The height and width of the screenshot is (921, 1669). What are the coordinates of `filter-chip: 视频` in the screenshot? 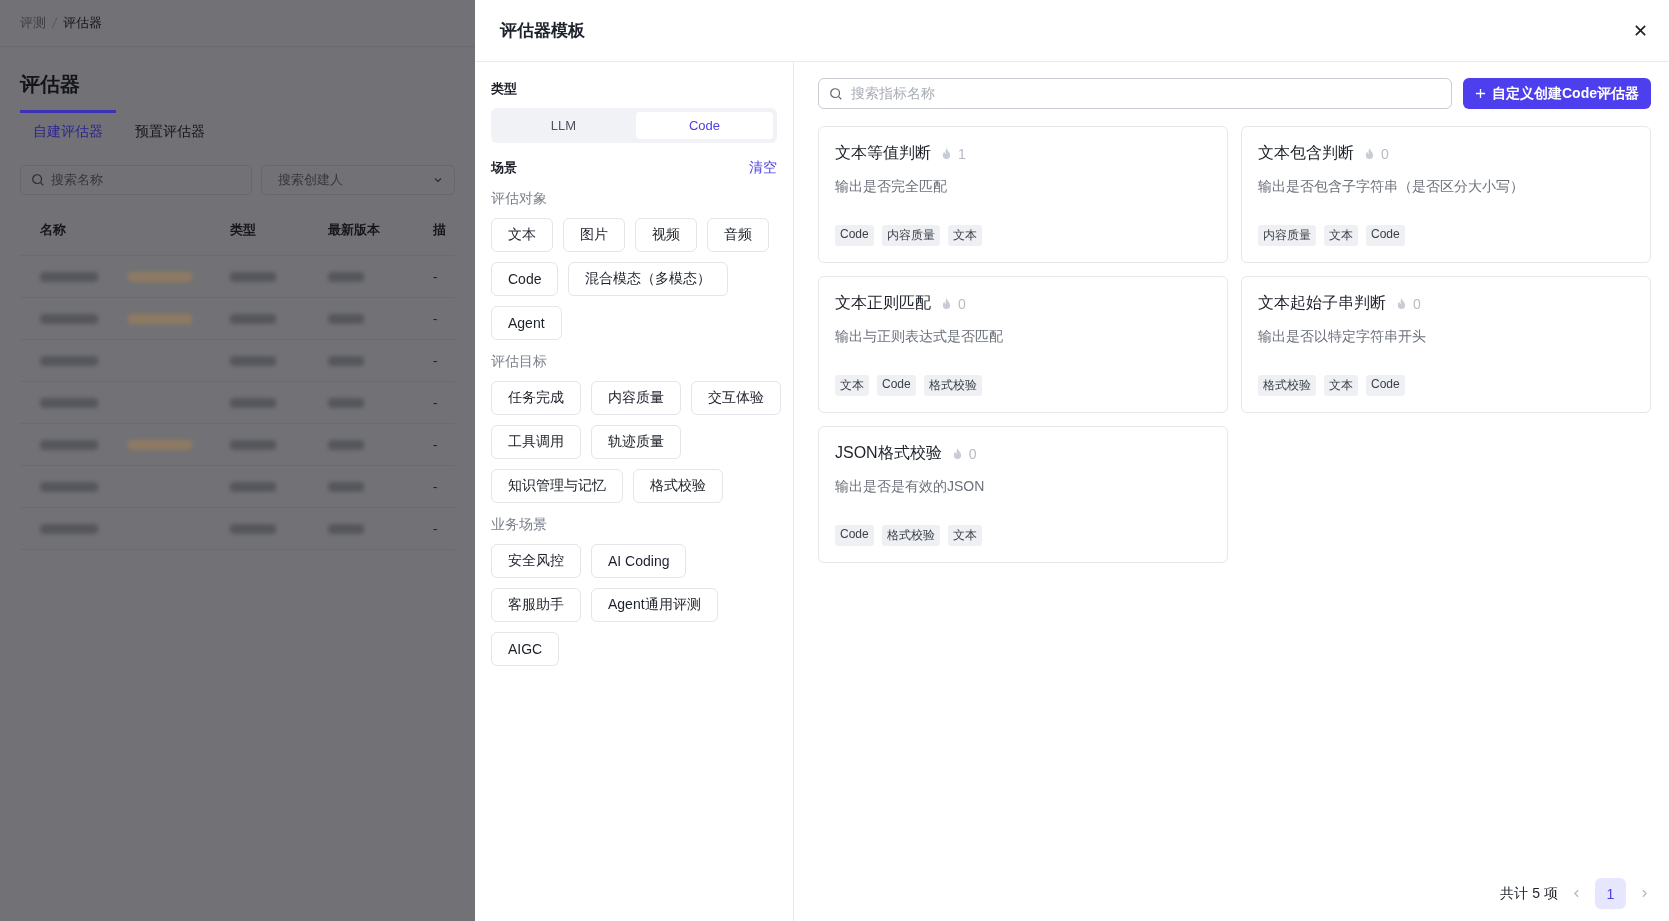 It's located at (666, 235).